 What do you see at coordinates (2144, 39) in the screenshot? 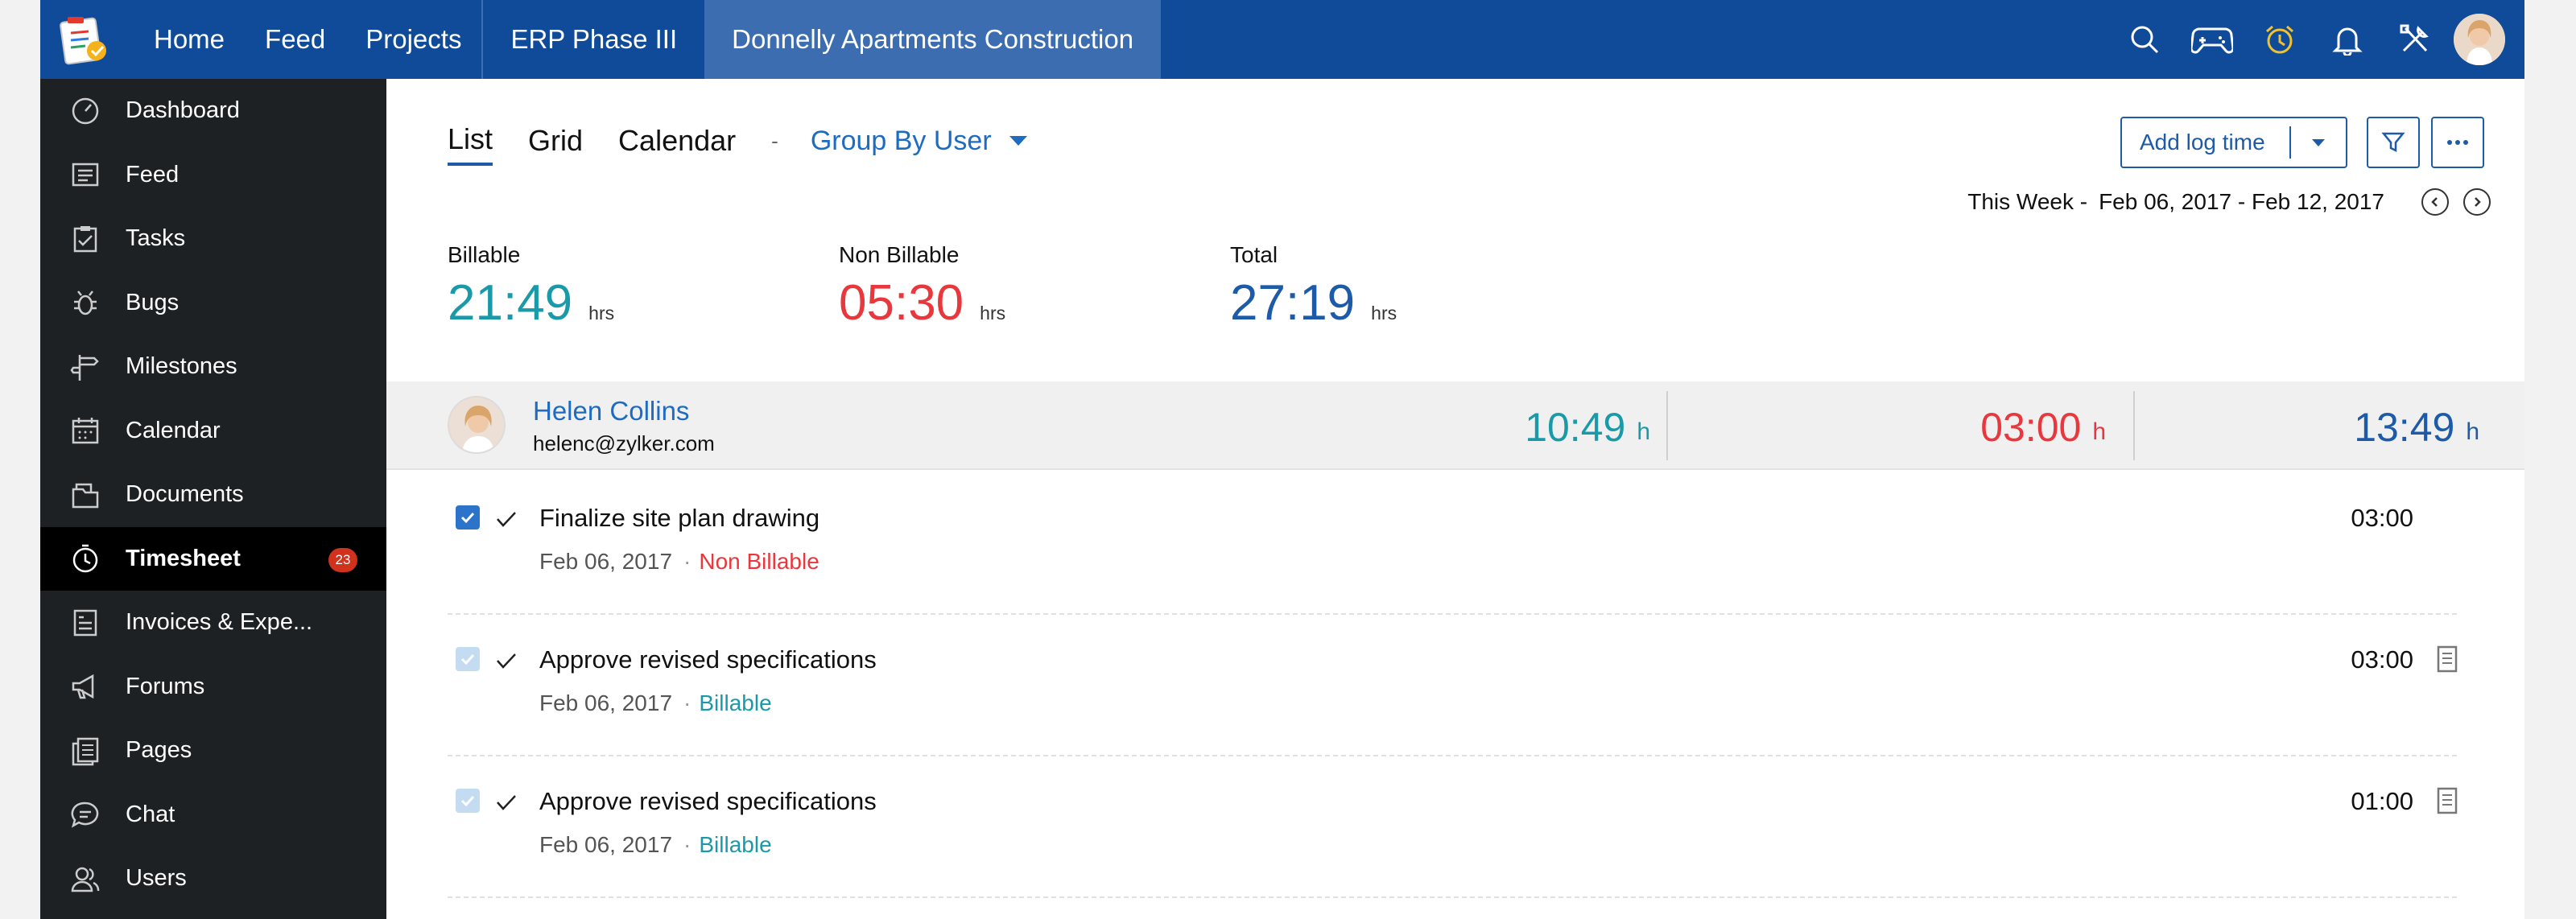
I see `search-icon` at bounding box center [2144, 39].